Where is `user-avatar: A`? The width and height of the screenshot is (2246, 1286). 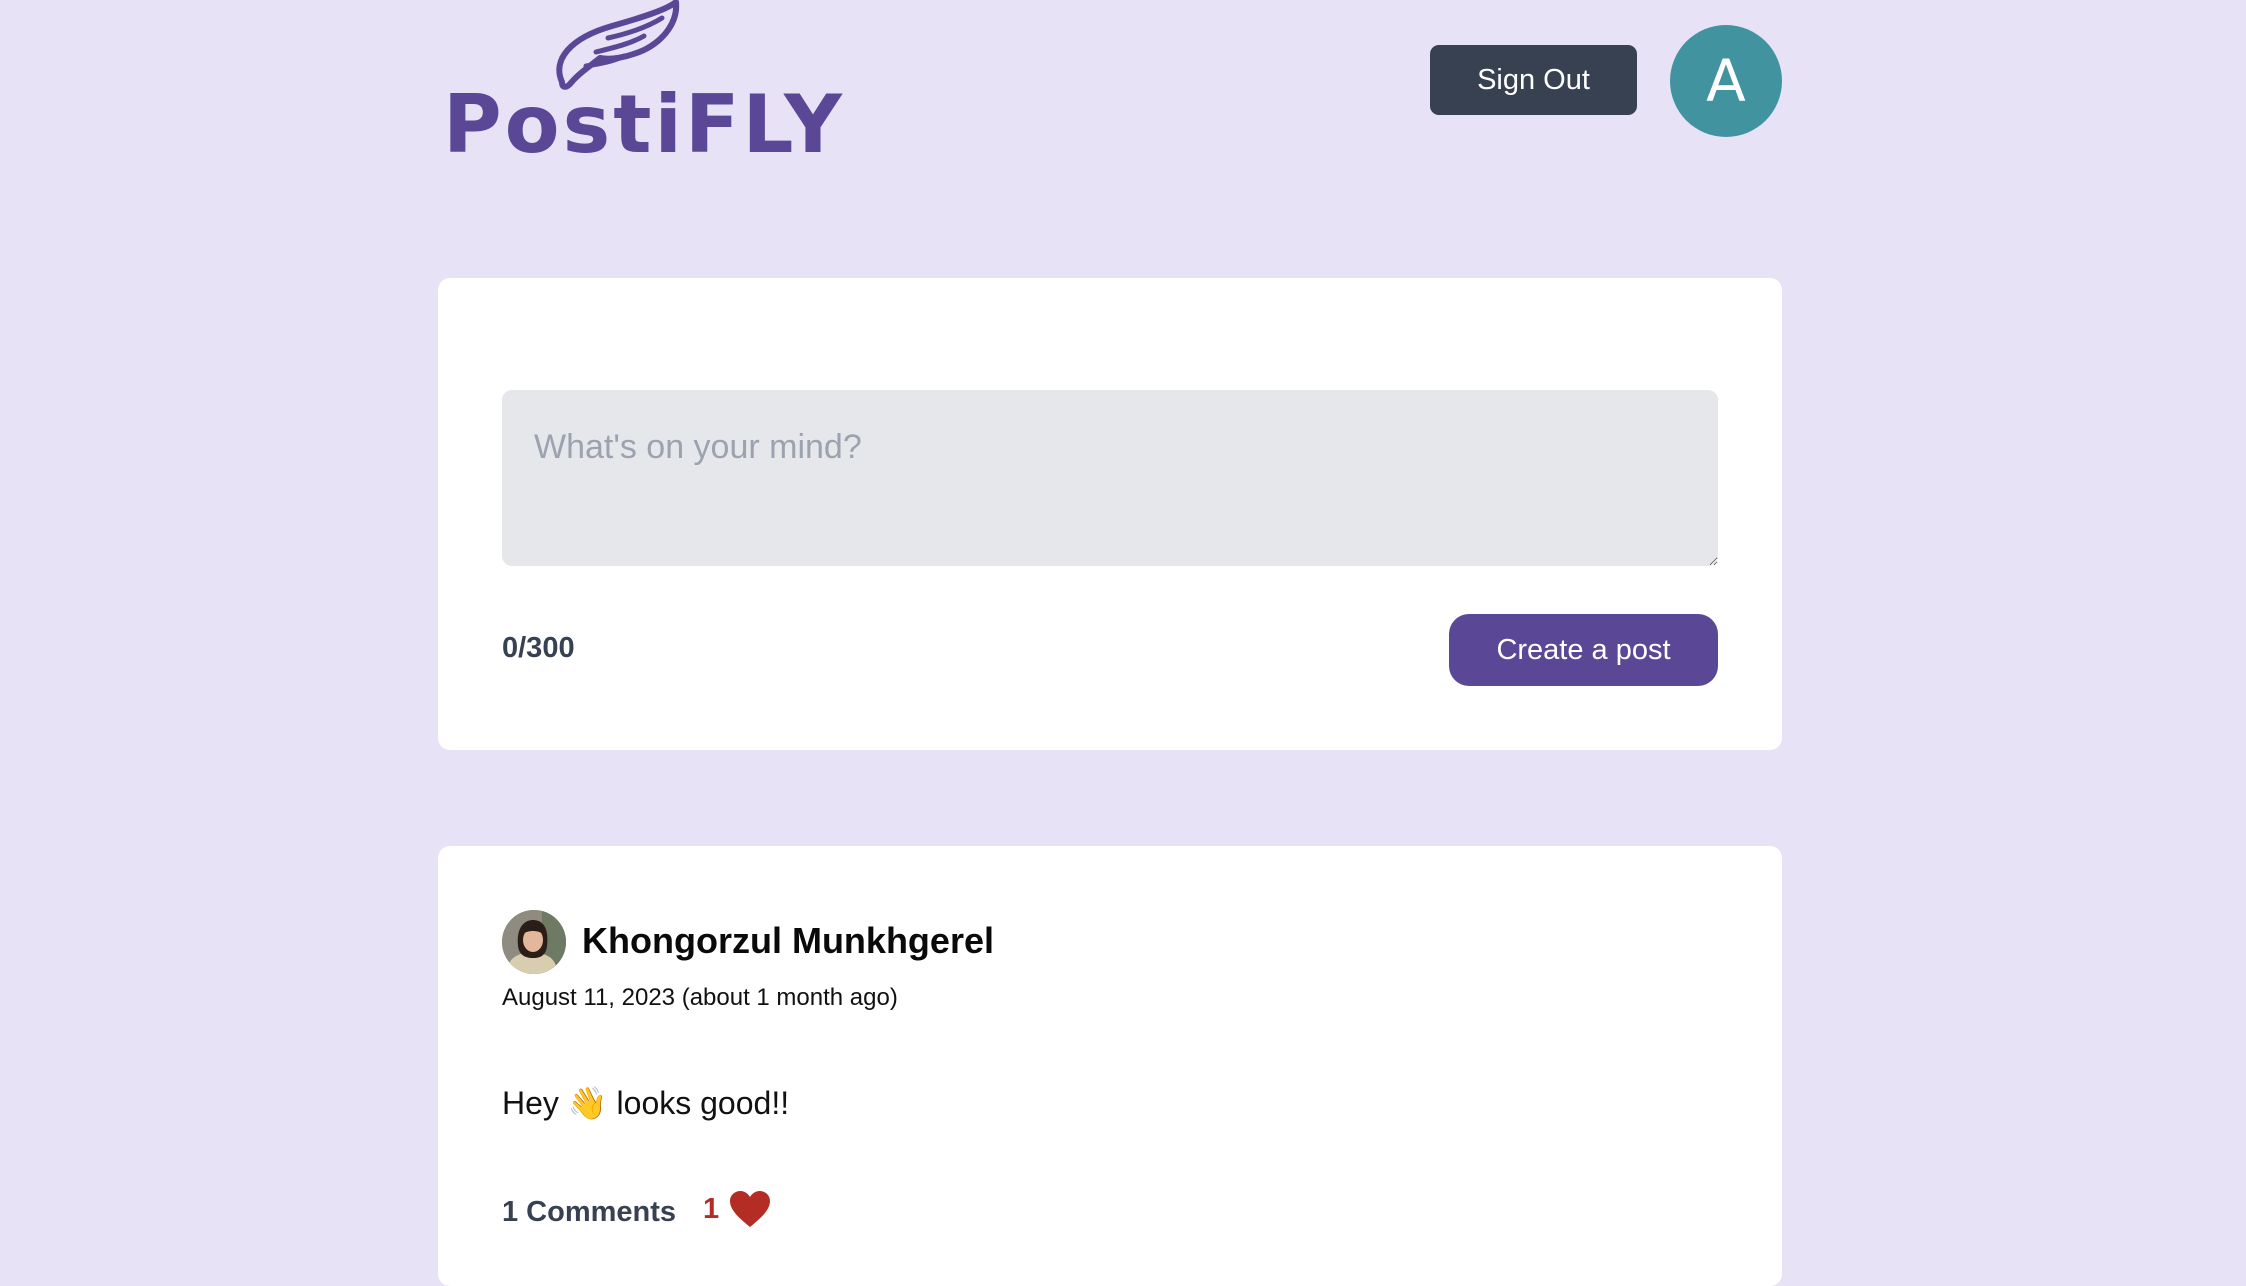
user-avatar: A is located at coordinates (1726, 81).